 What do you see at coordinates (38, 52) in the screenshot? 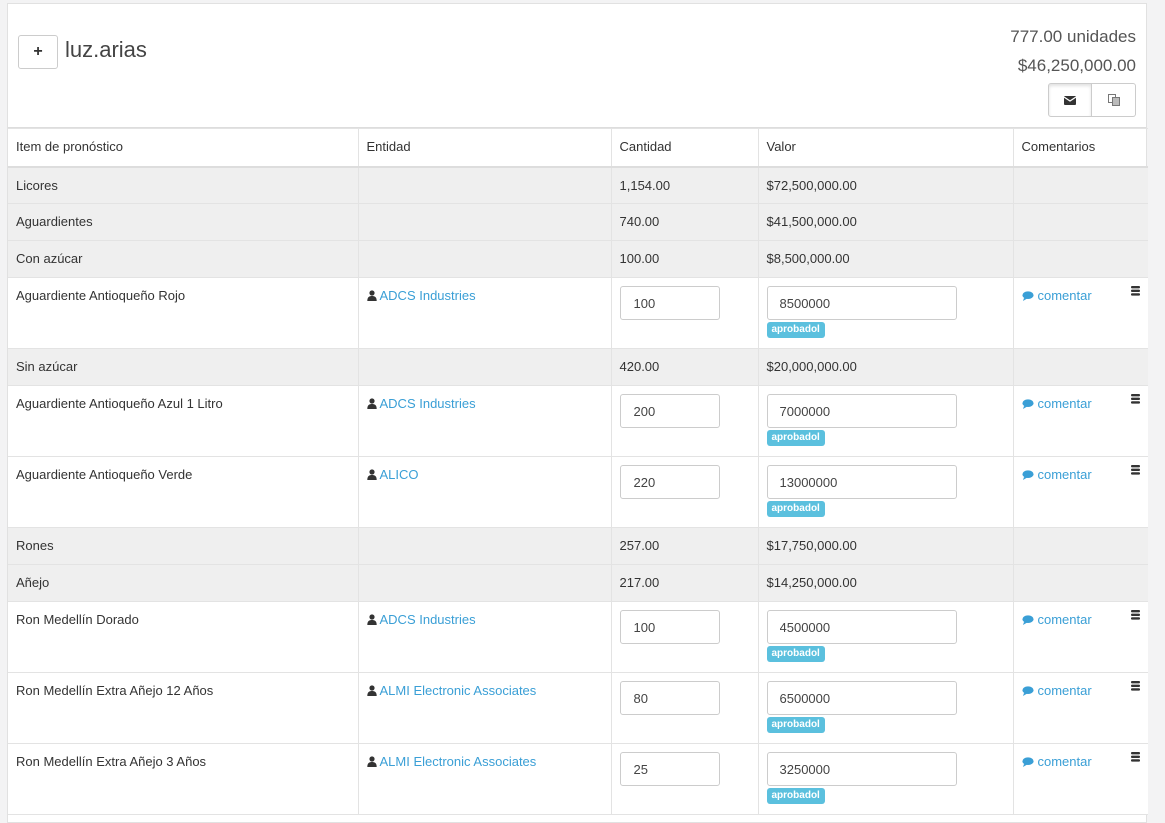
I see `expand-button: +` at bounding box center [38, 52].